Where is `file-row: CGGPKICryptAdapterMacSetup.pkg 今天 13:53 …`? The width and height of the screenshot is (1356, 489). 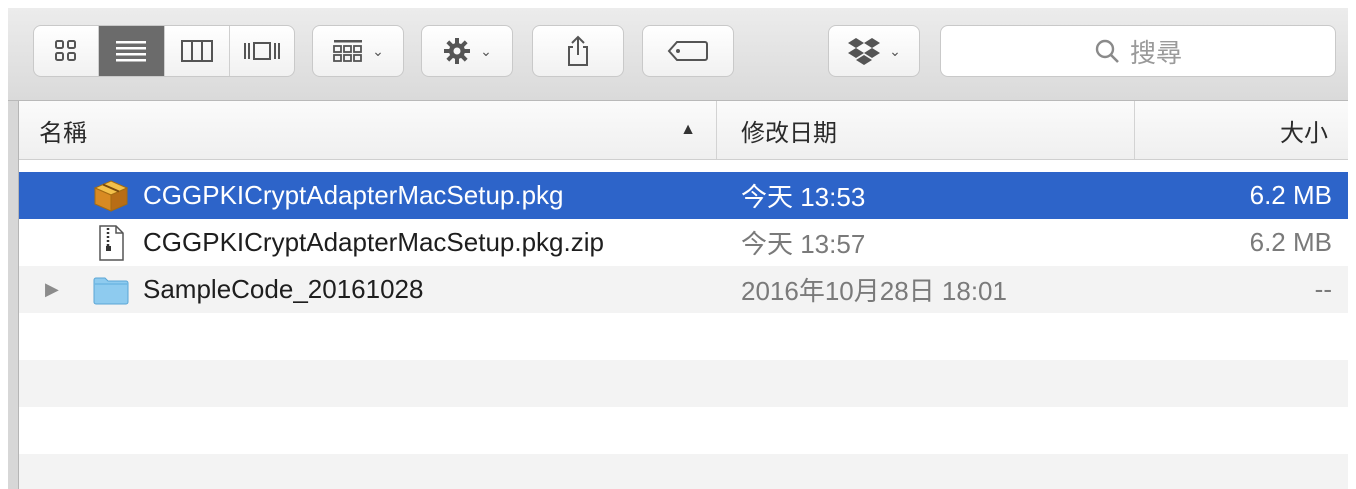 file-row: CGGPKICryptAdapterMacSetup.pkg 今天 13:53 … is located at coordinates (683, 195).